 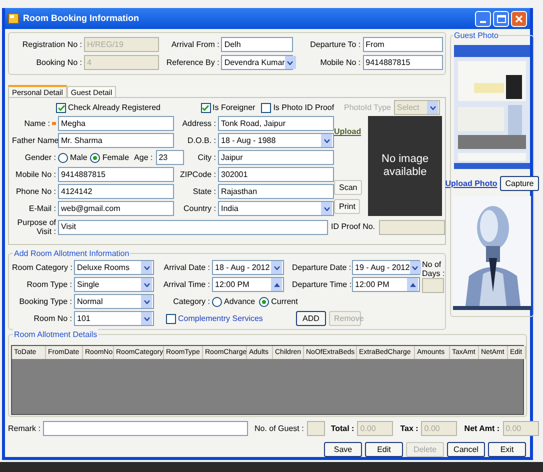 I want to click on capture-button: Capture, so click(x=519, y=184).